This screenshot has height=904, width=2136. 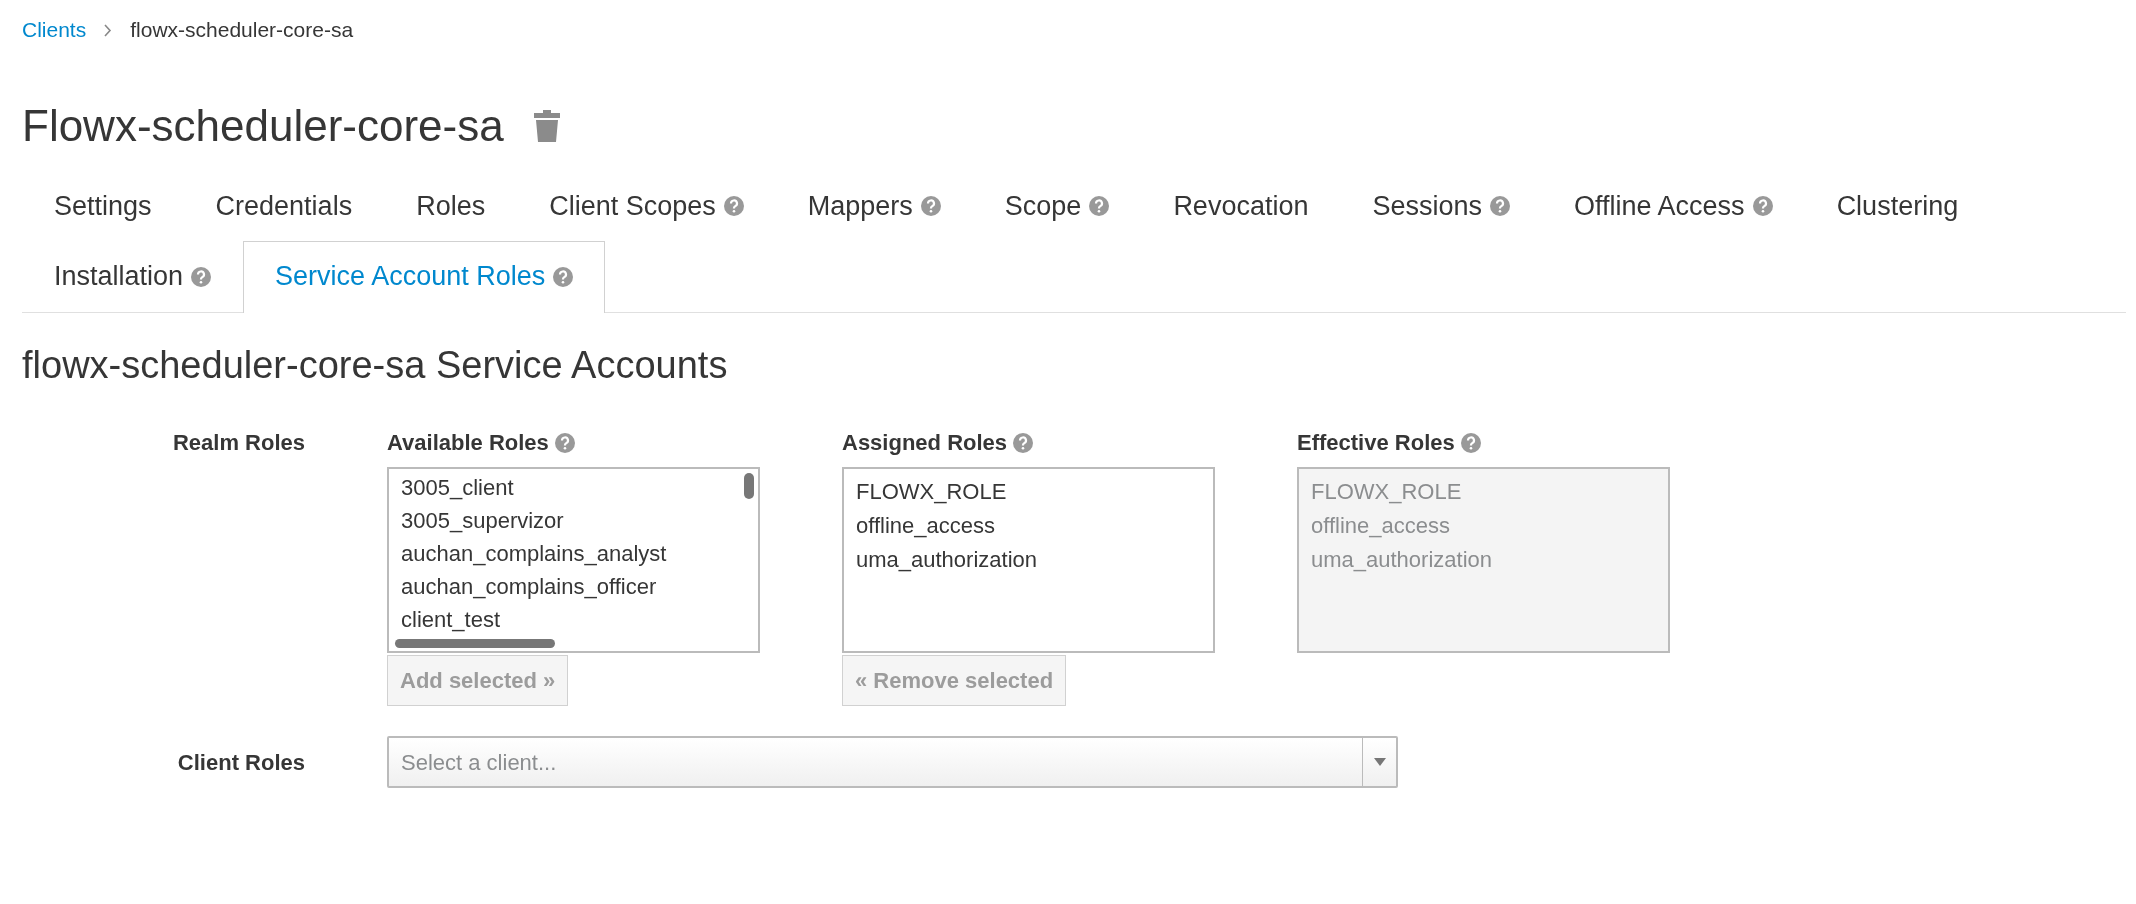 What do you see at coordinates (534, 554) in the screenshot?
I see `list-item: auchan_complains_analyst` at bounding box center [534, 554].